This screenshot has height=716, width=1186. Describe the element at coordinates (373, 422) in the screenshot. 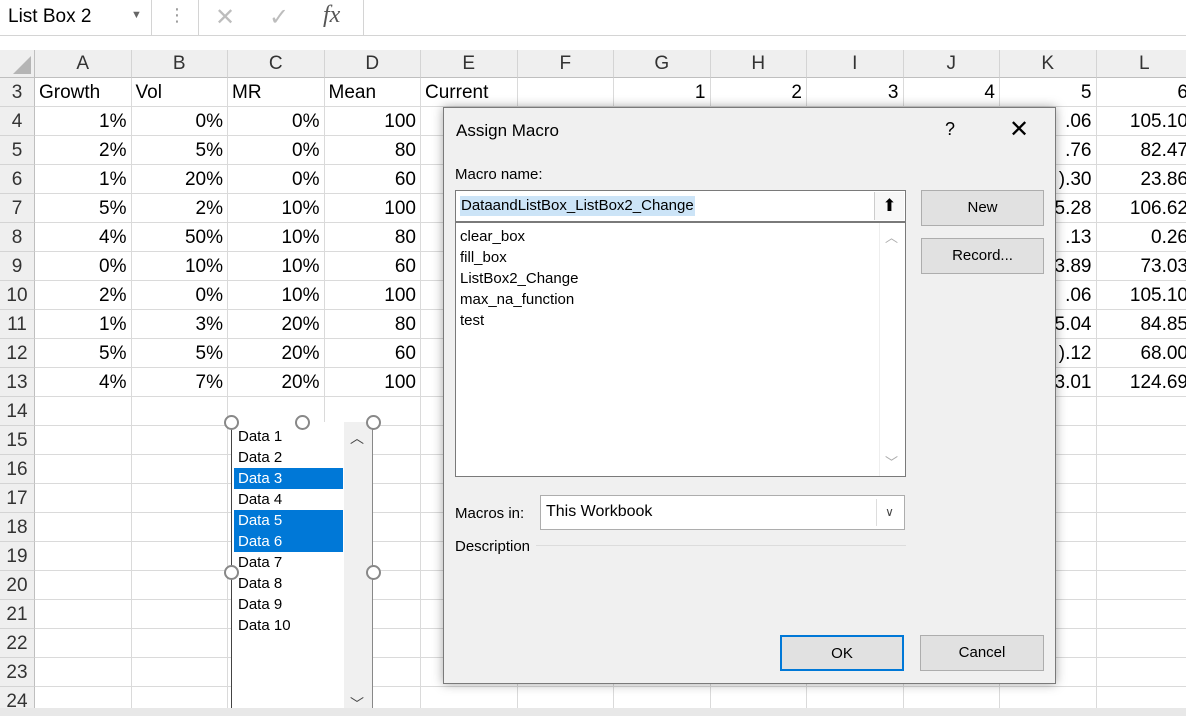

I see `resize-handle-top-right` at that location.